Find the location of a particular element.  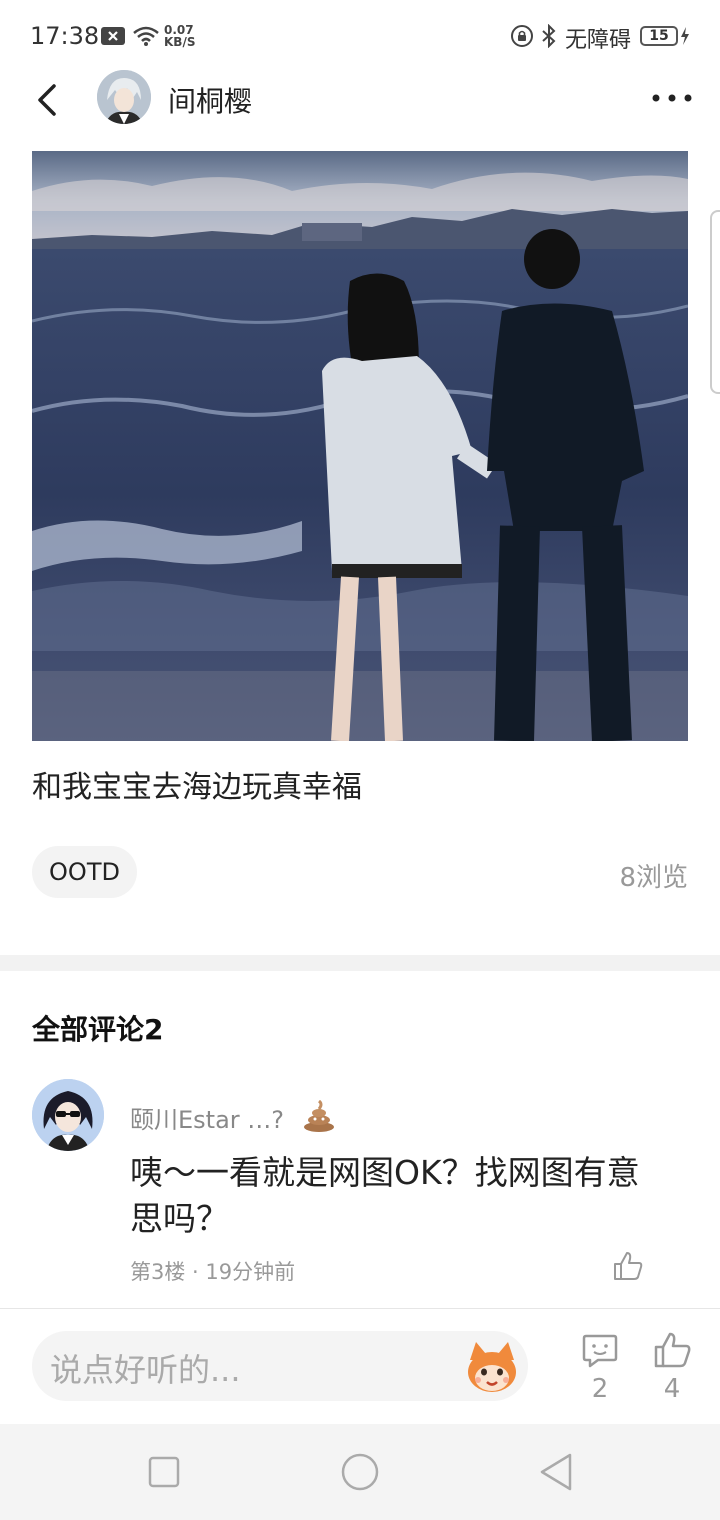

status-time: 17:38 is located at coordinates (65, 36).